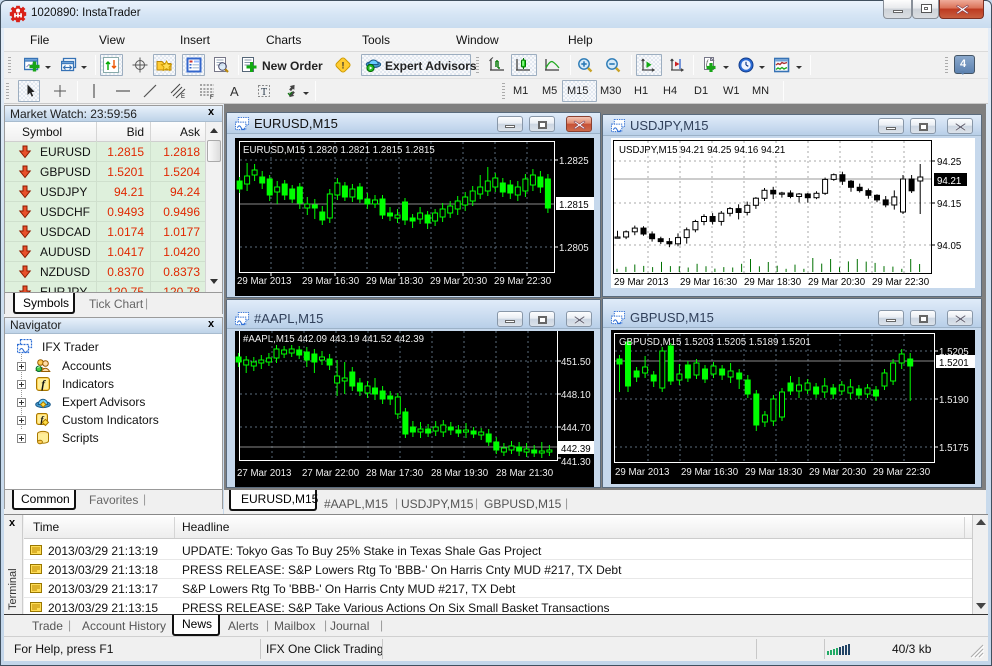  What do you see at coordinates (264, 92) in the screenshot?
I see `svg-text: T` at bounding box center [264, 92].